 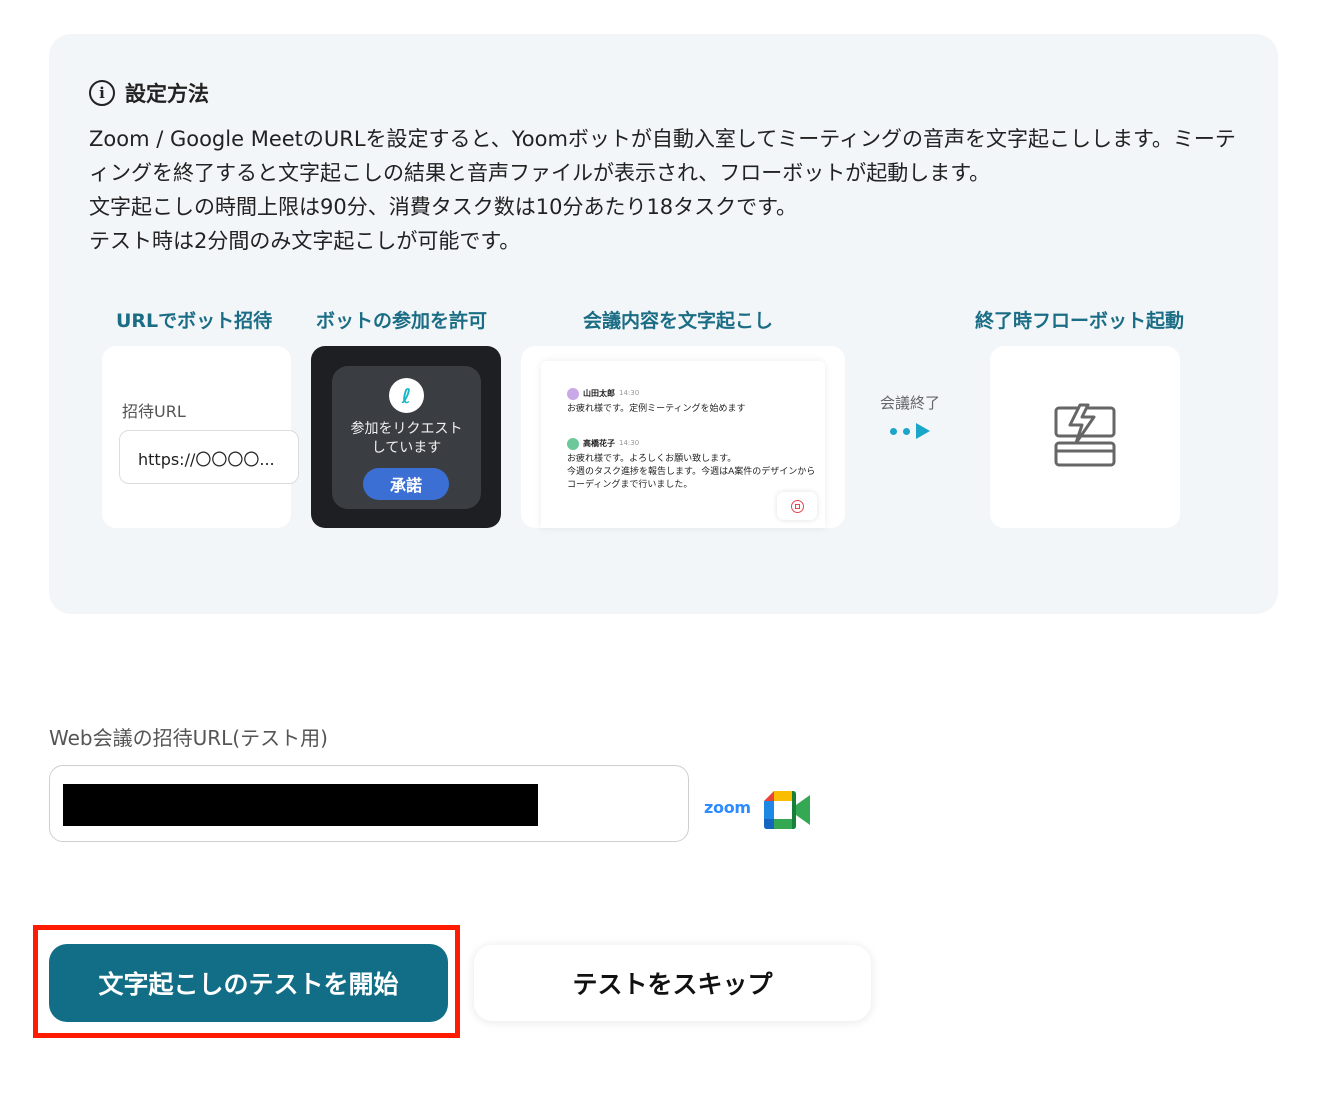 What do you see at coordinates (672, 983) in the screenshot?
I see `skip-test-button: テストをスキップ` at bounding box center [672, 983].